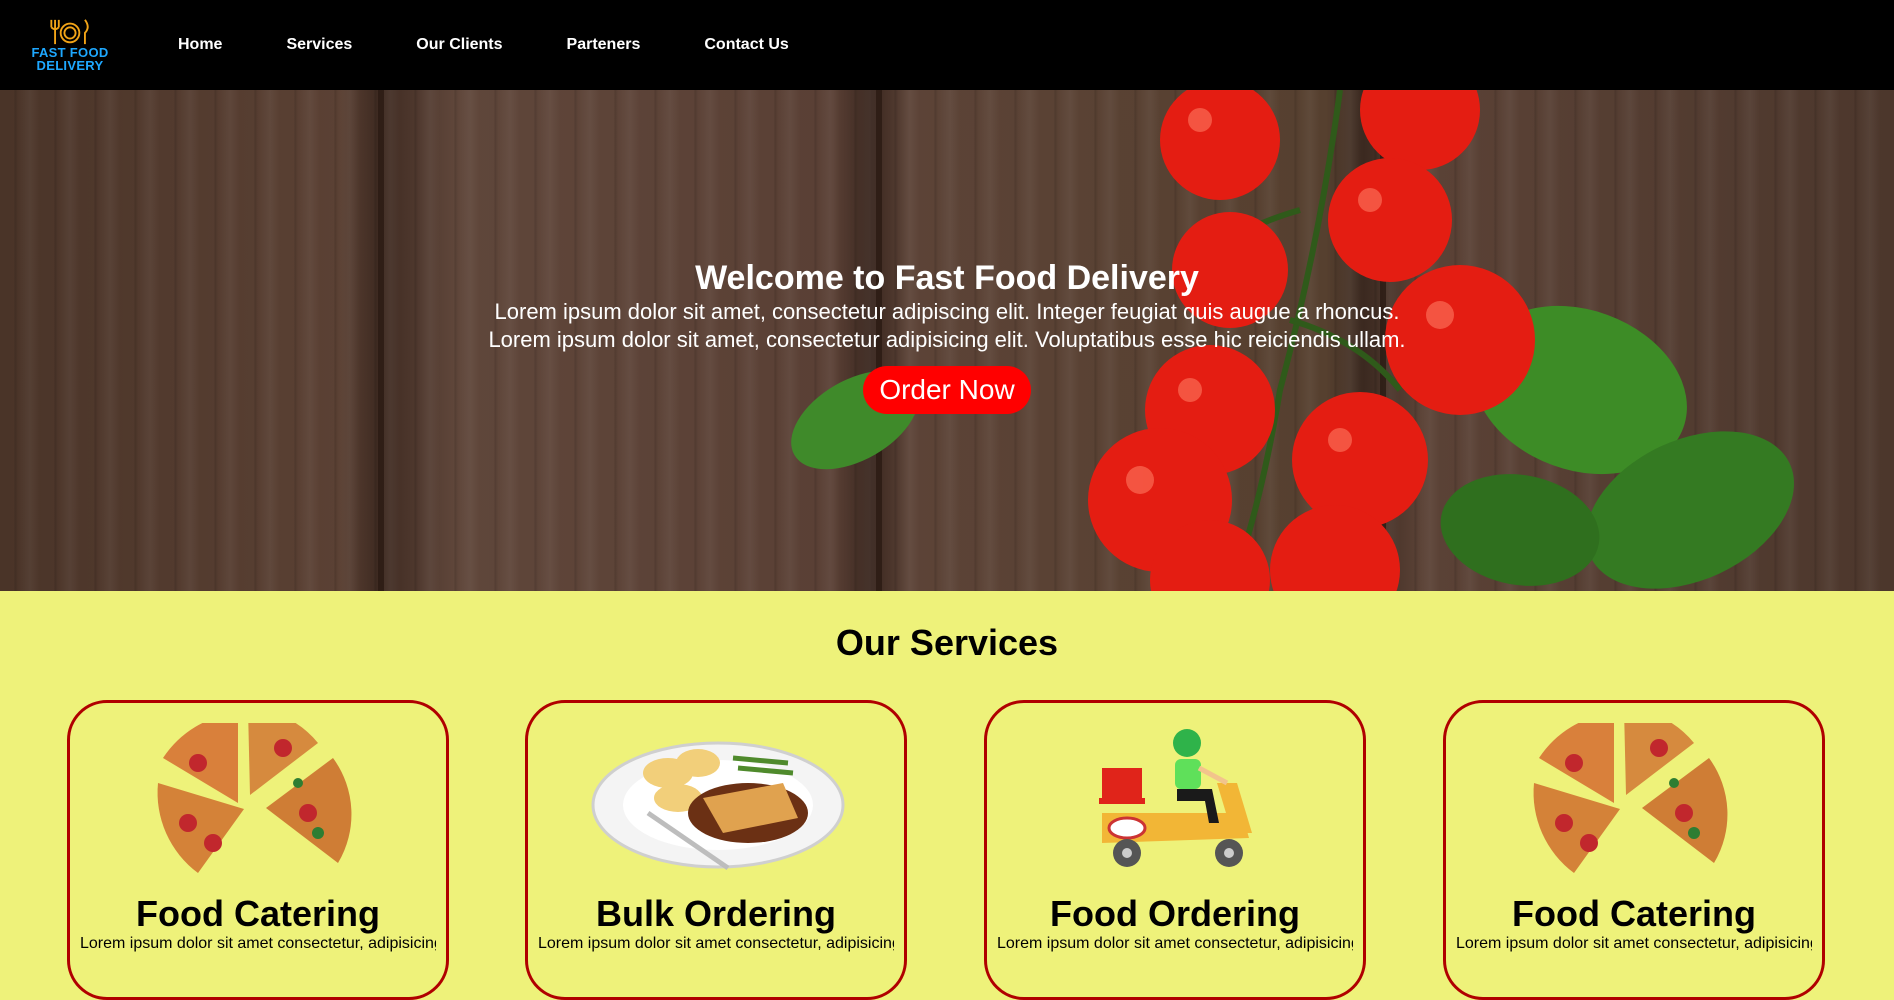 The width and height of the screenshot is (1894, 1000). What do you see at coordinates (200, 45) in the screenshot?
I see `nav-home: Home` at bounding box center [200, 45].